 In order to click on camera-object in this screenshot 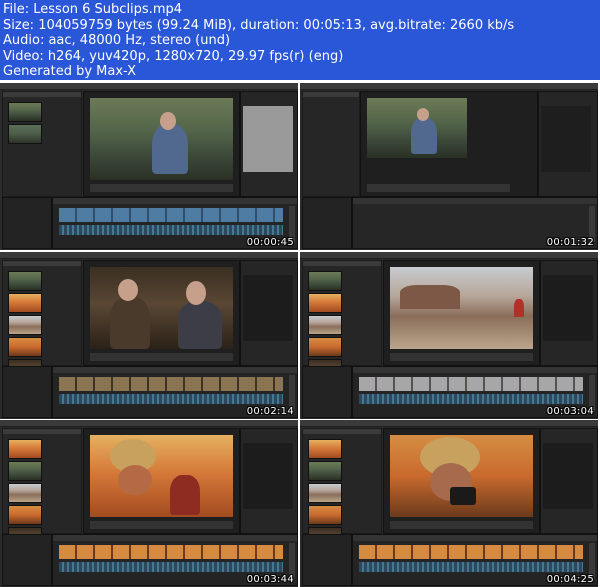, I will do `click(463, 496)`.